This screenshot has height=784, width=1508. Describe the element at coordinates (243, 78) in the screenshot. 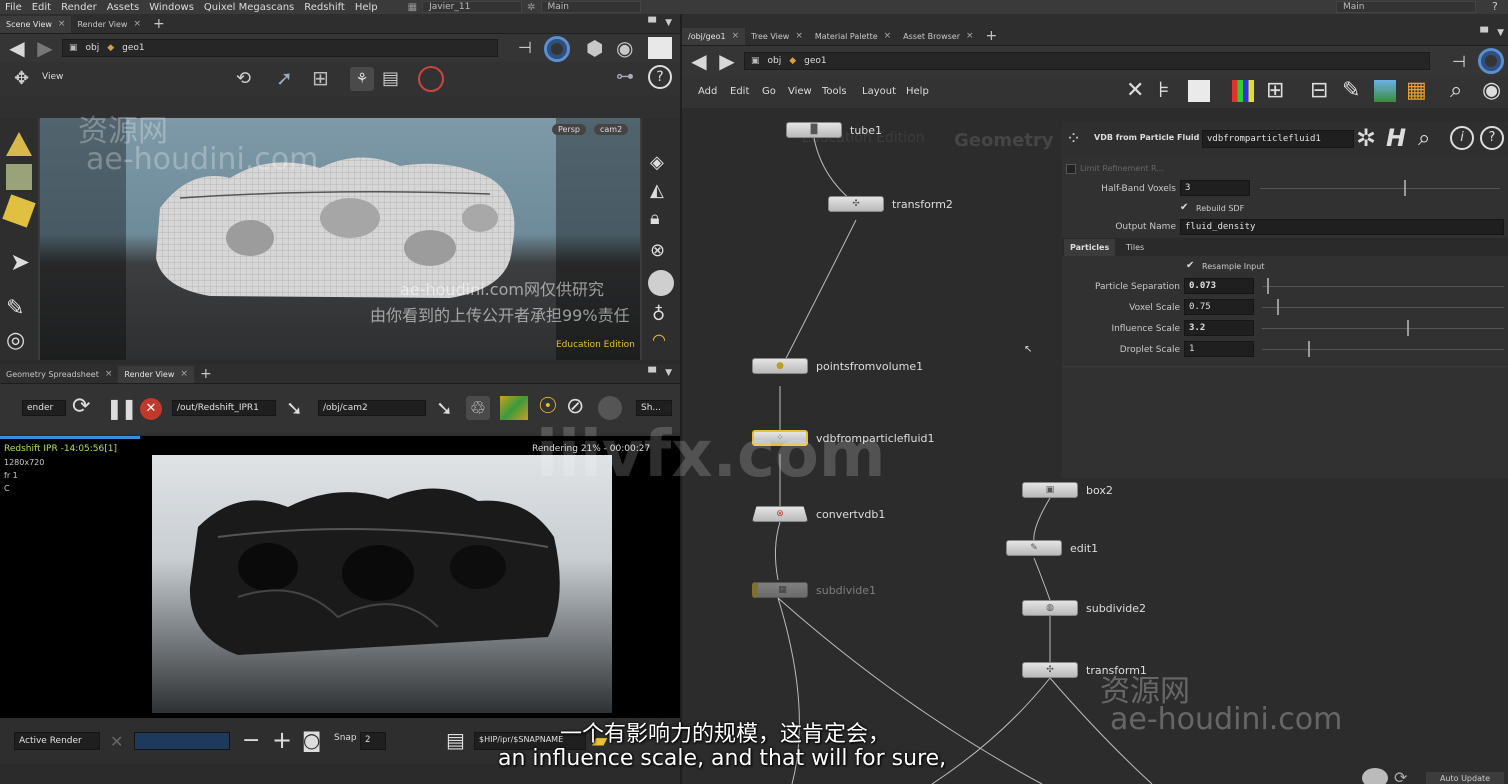

I see `rotate-icon: ⟲` at that location.